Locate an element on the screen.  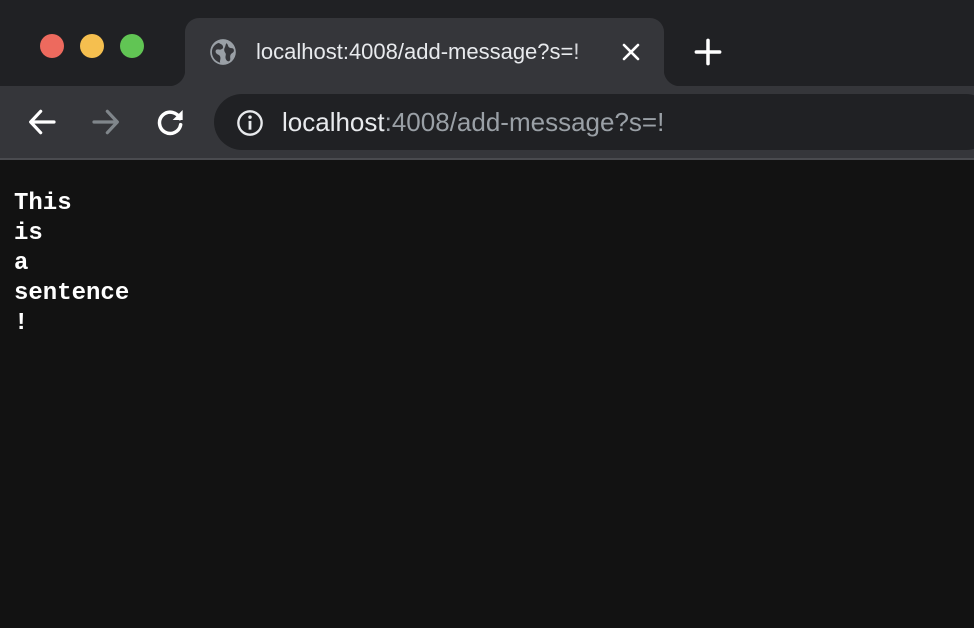
address-bar-url: localhost:4008/add-message?s=! is located at coordinates (473, 122).